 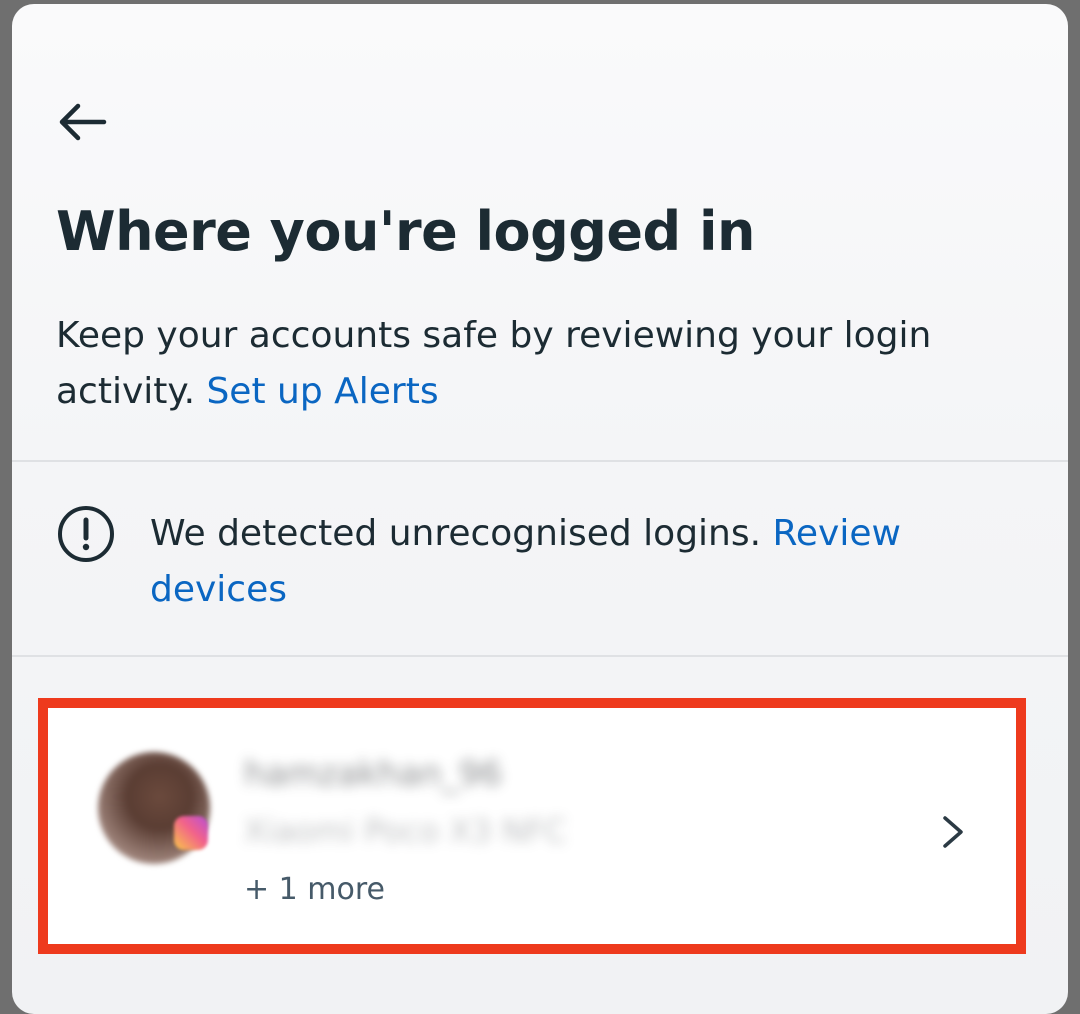 I want to click on more-devices-count: + 1 more, so click(x=315, y=889).